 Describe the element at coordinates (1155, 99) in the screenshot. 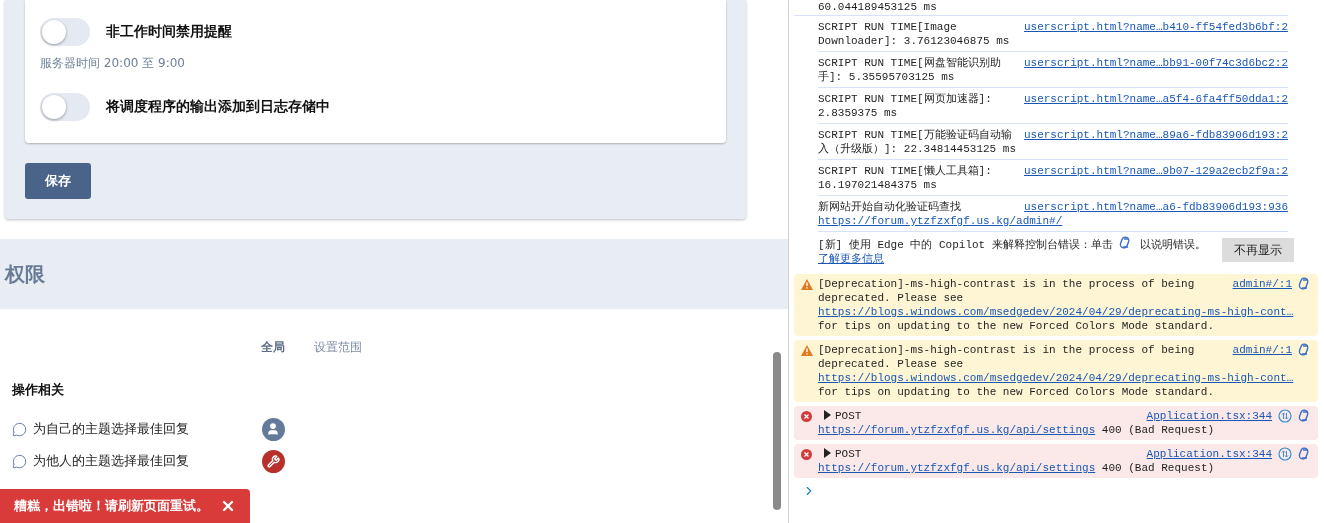

I see `source-link: userscript.html?name…a5f4-6fa4ff50dda1:2` at that location.